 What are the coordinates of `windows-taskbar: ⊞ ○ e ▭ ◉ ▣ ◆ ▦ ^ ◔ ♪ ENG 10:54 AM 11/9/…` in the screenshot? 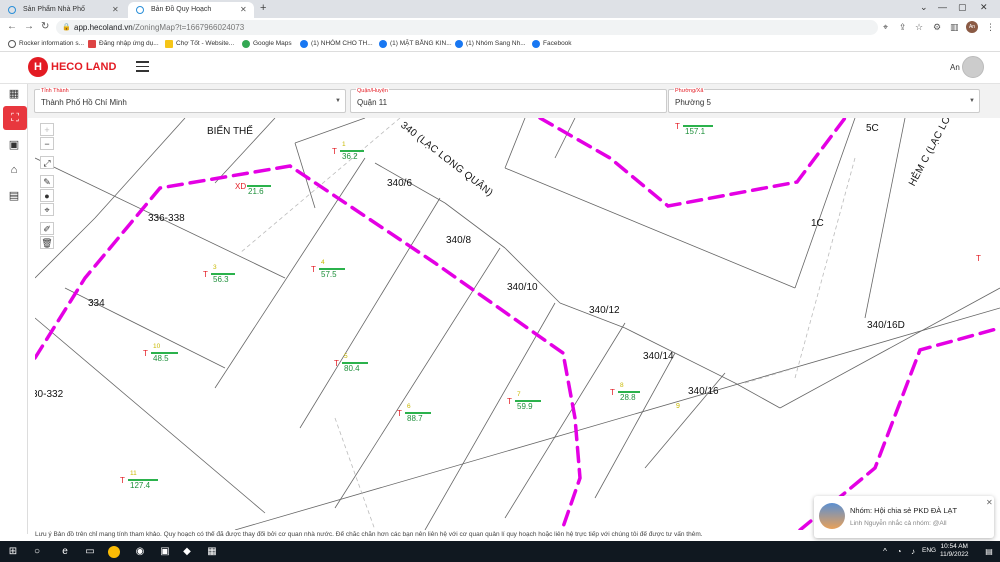 It's located at (500, 551).